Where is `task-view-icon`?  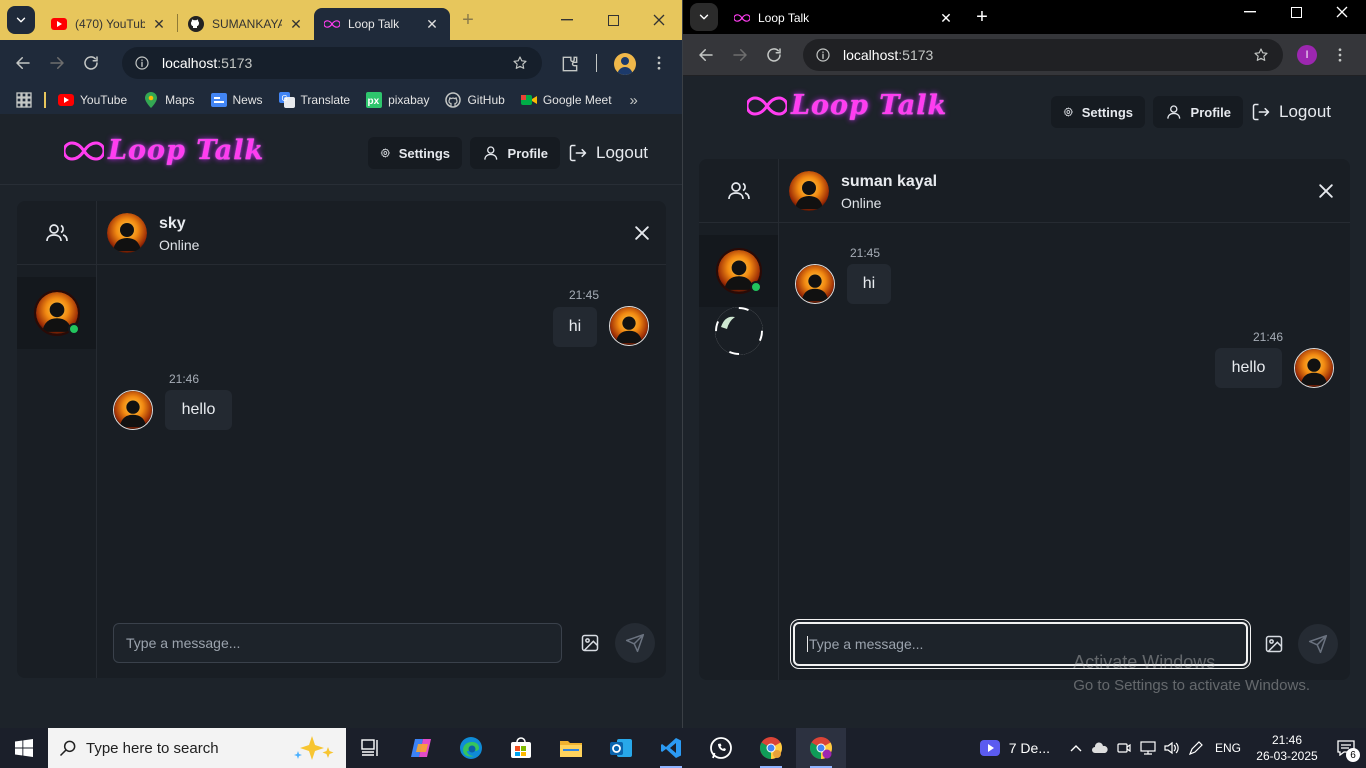
task-view-icon is located at coordinates (371, 748).